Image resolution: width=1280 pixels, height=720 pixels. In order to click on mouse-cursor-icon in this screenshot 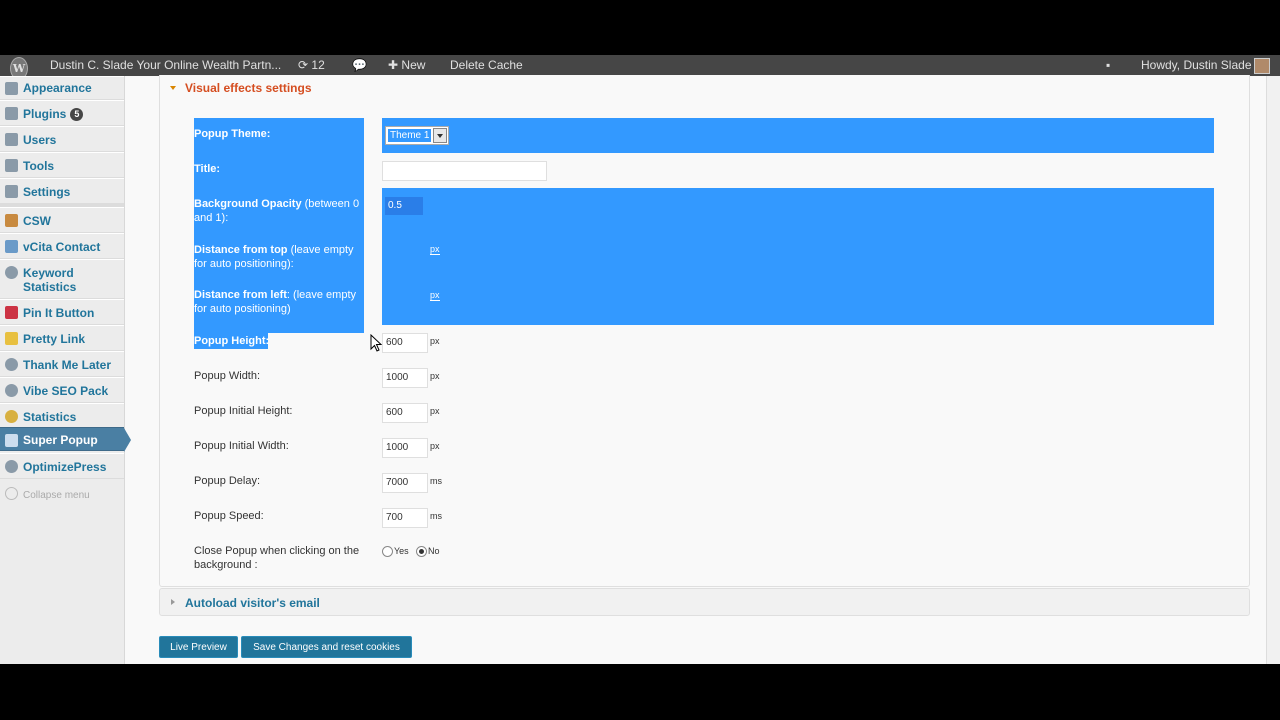, I will do `click(376, 343)`.